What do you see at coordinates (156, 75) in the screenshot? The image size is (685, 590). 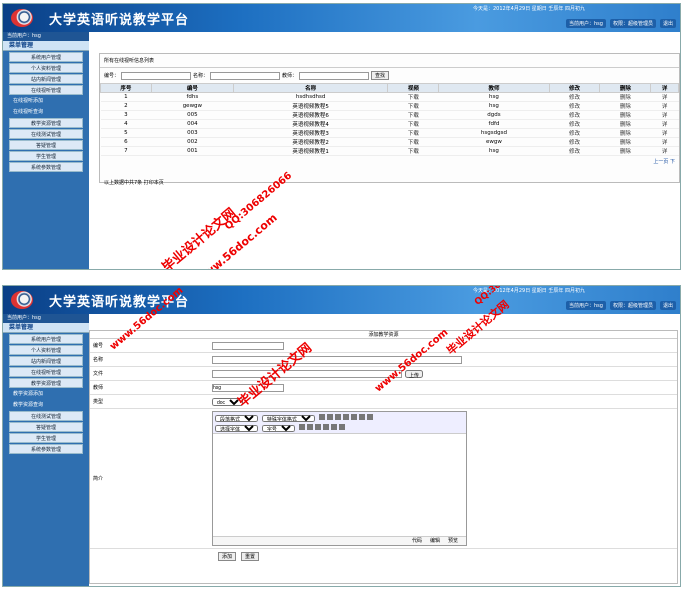 I see `code-search-input` at bounding box center [156, 75].